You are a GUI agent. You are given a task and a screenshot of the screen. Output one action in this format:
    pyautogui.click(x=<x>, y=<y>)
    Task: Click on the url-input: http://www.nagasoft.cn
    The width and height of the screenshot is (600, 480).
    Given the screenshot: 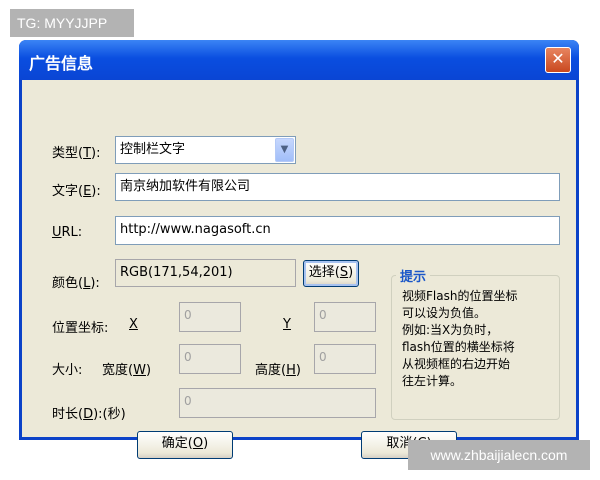 What is the action you would take?
    pyautogui.click(x=337, y=230)
    